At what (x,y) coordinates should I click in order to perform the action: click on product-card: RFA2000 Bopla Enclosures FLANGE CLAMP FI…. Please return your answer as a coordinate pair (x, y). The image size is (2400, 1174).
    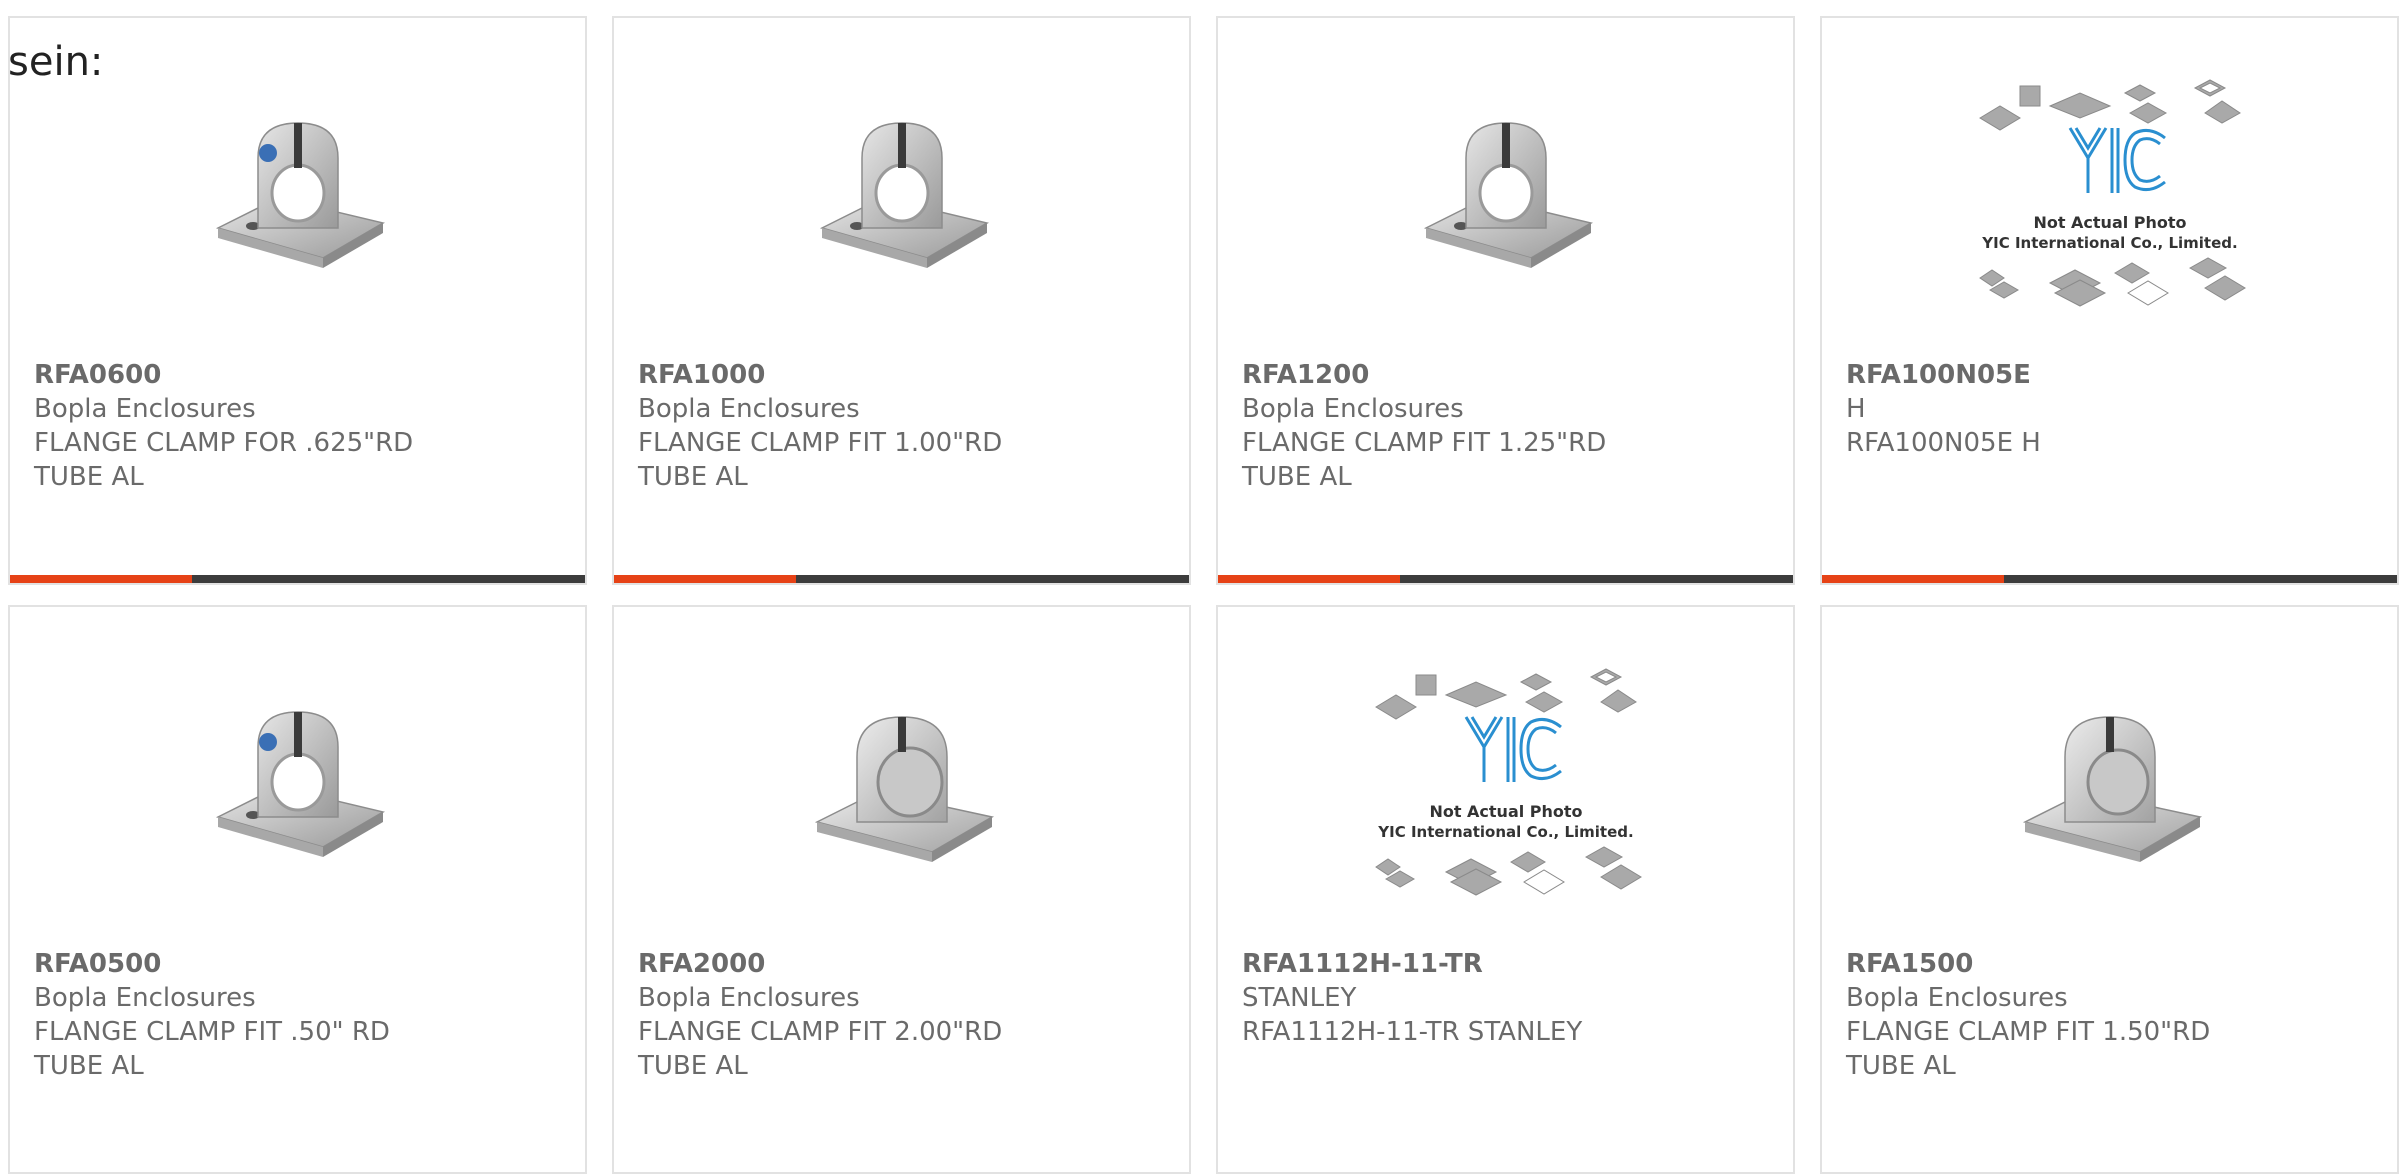
    Looking at the image, I should click on (901, 889).